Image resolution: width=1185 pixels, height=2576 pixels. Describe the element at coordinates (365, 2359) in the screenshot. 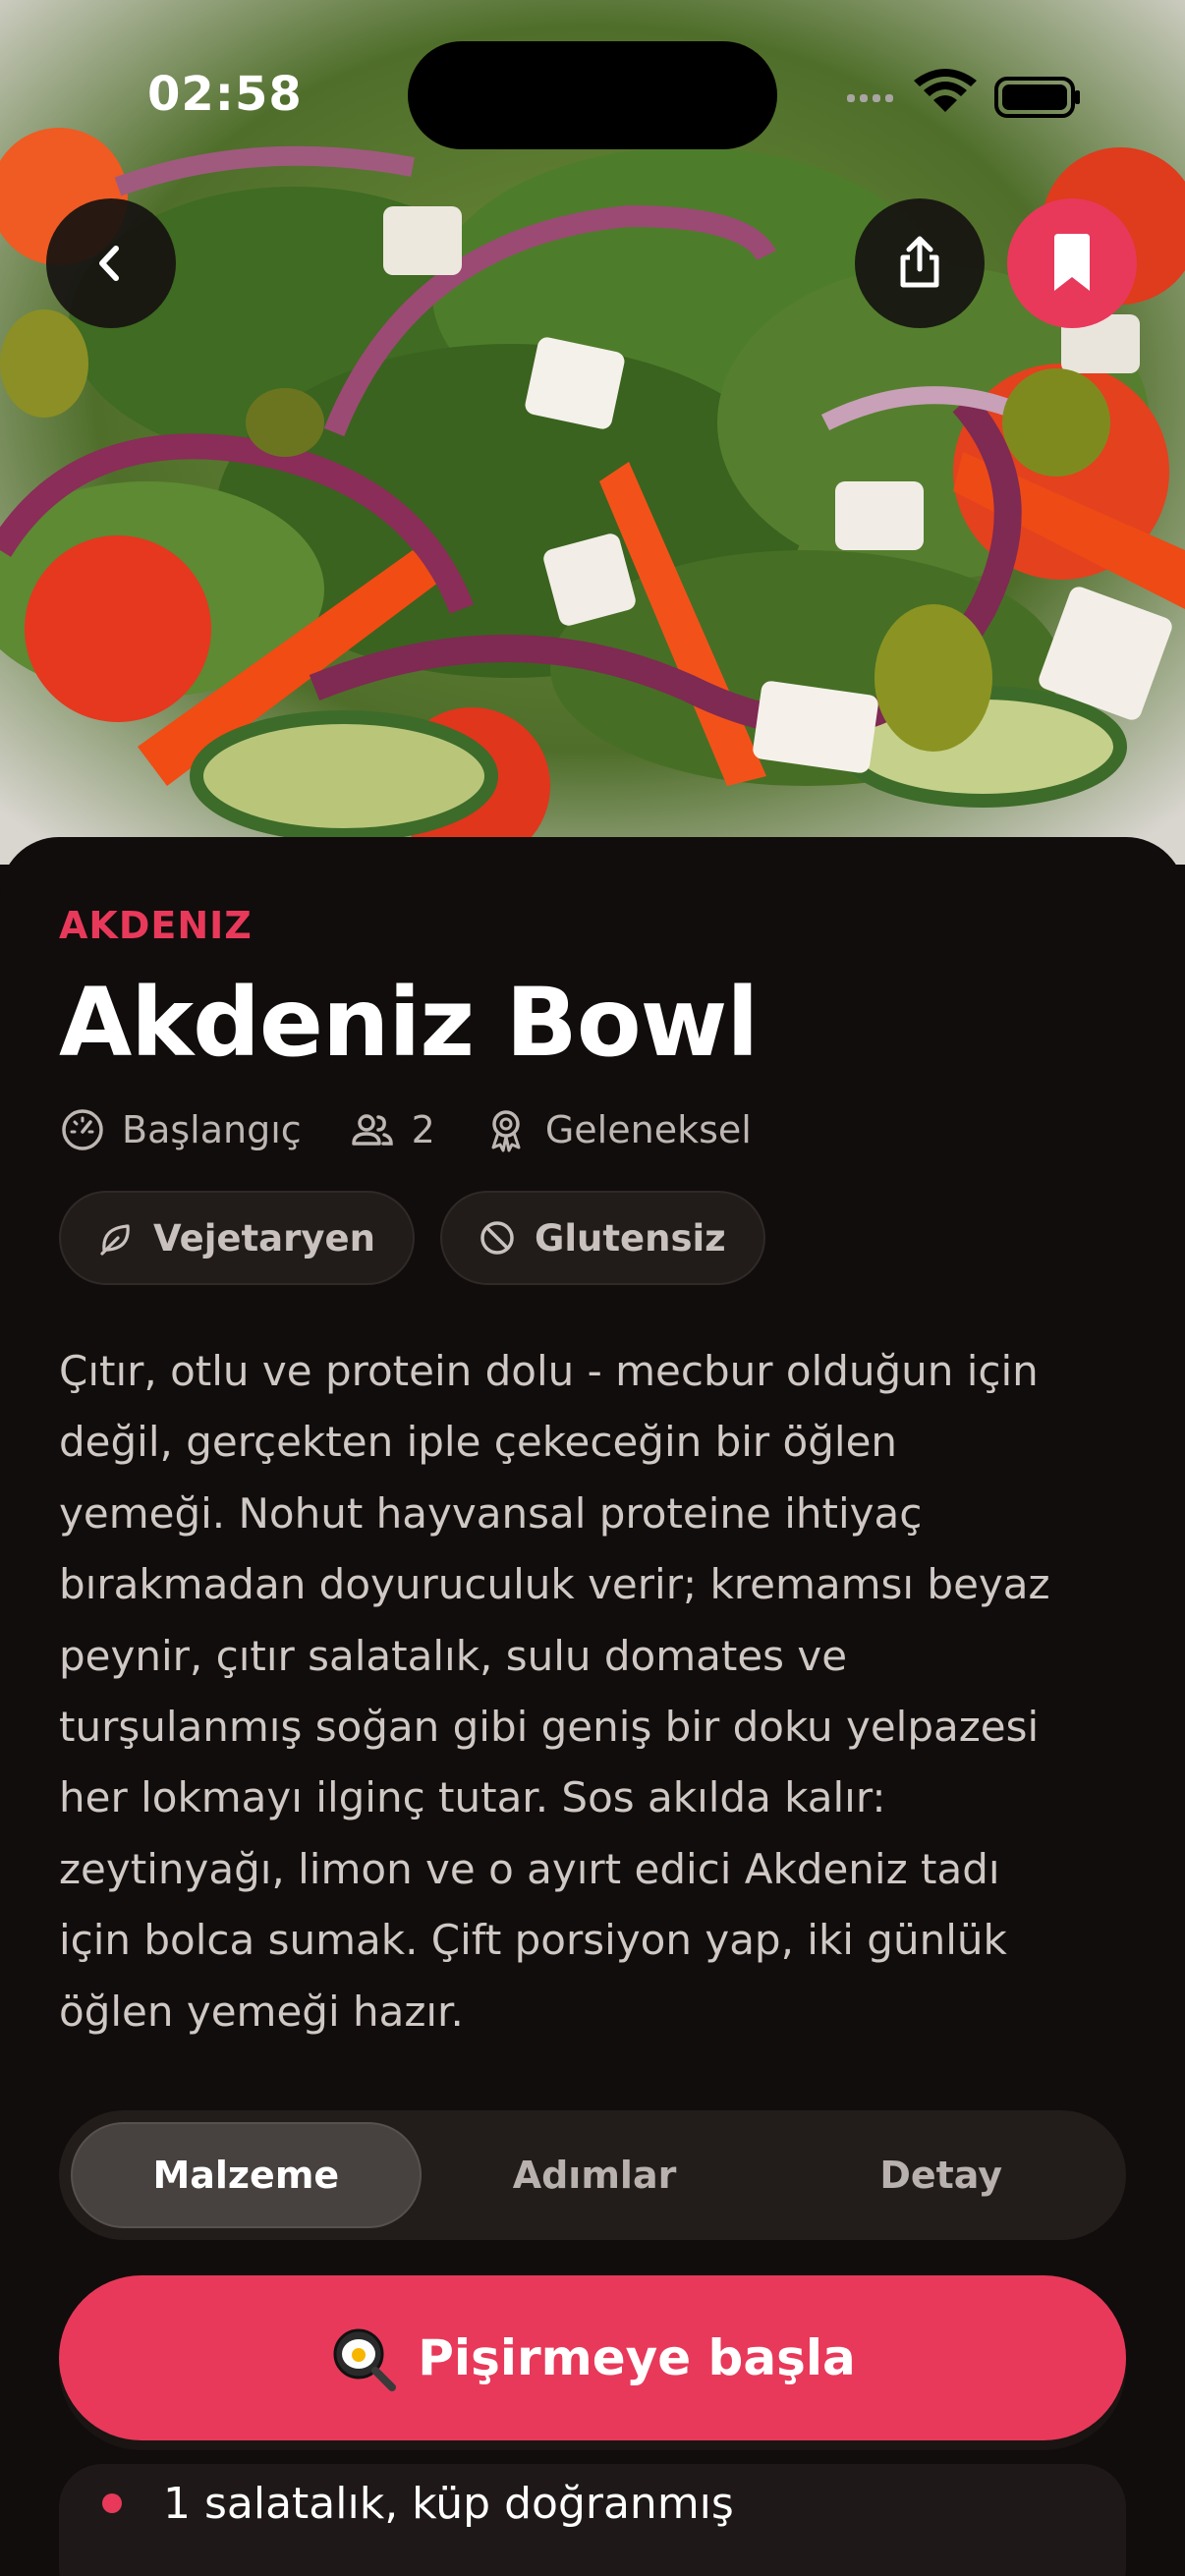

I see `frying-pan-icon` at that location.